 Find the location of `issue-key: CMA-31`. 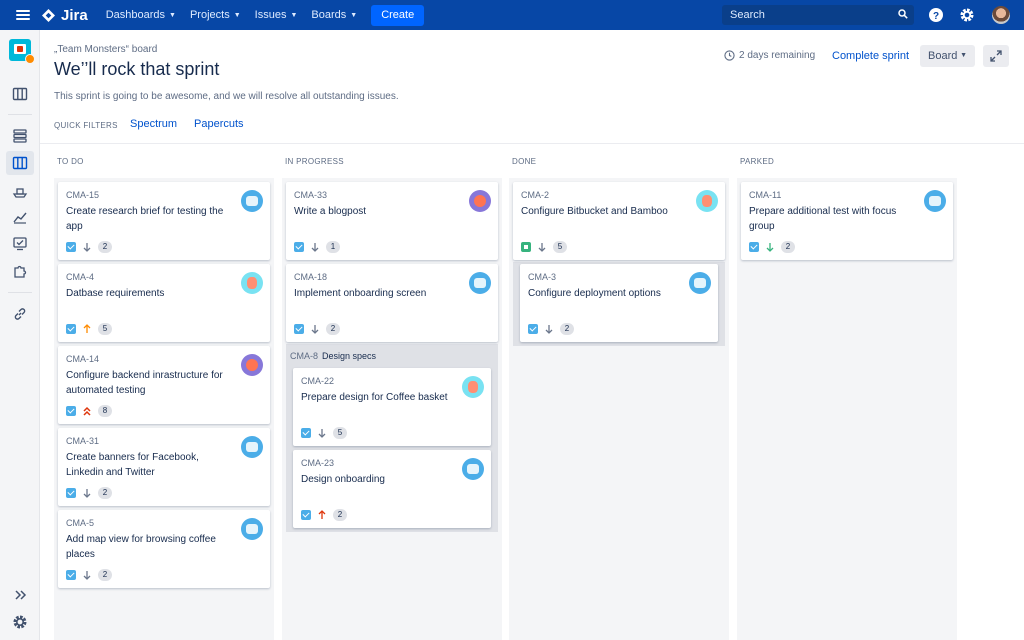

issue-key: CMA-31 is located at coordinates (82, 441).